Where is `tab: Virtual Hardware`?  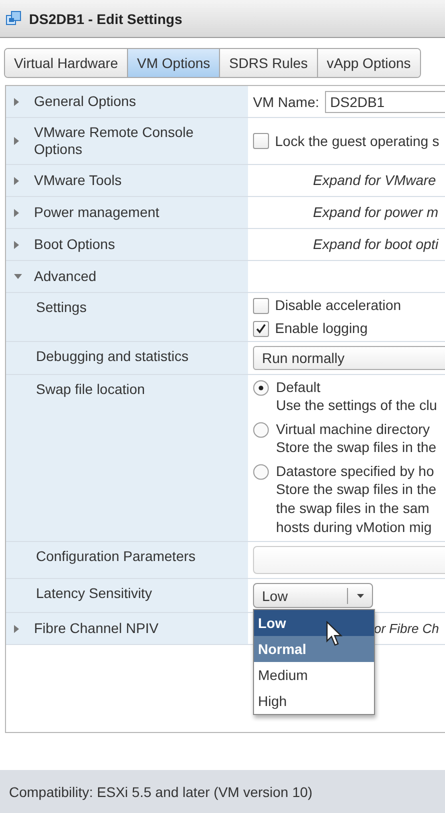 tab: Virtual Hardware is located at coordinates (66, 63).